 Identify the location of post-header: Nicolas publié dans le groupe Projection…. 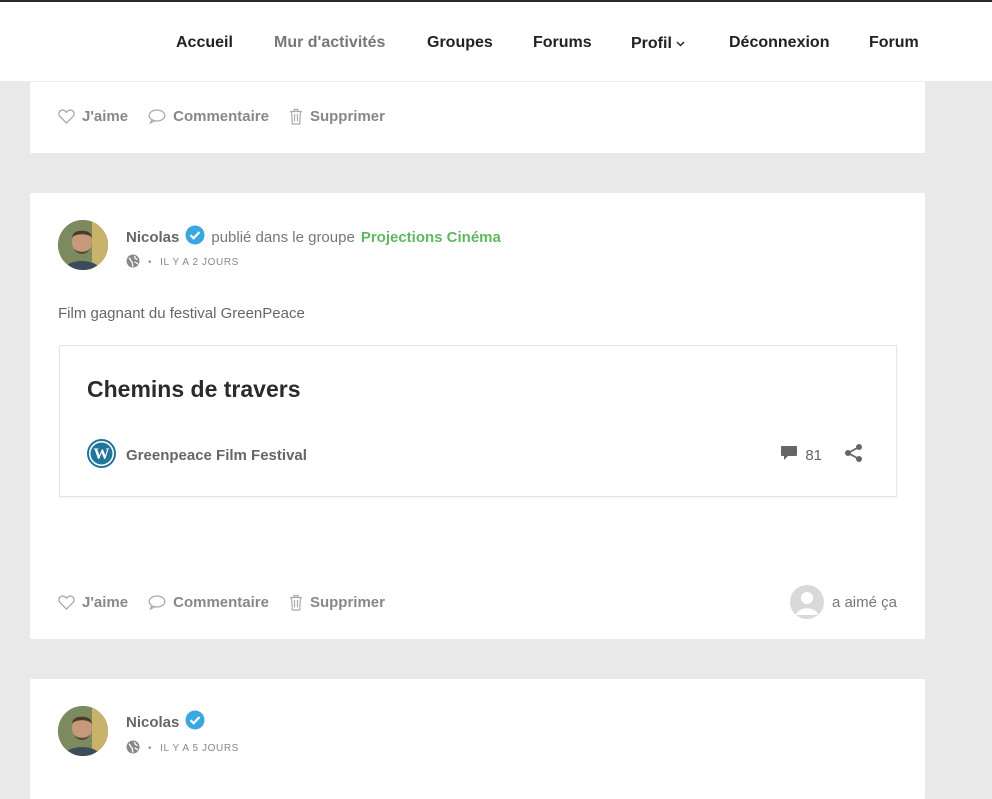
(313, 237).